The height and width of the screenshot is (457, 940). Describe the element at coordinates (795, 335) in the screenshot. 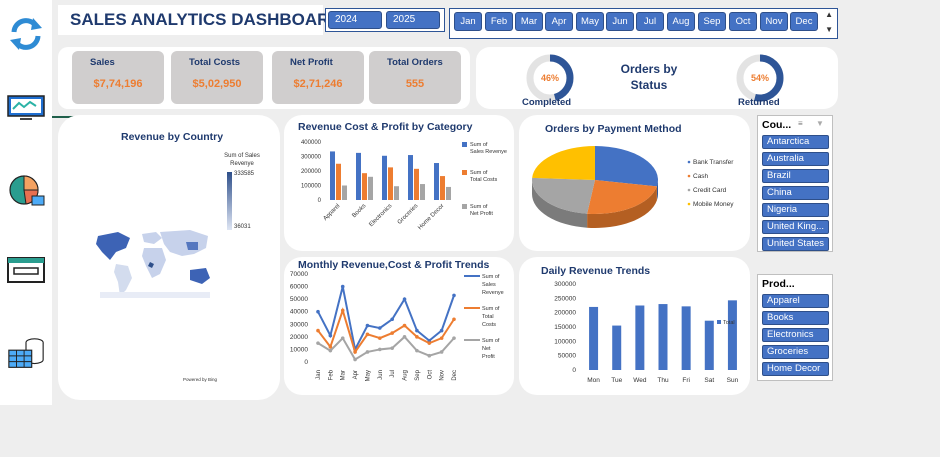

I see `product-item: Electronics` at that location.